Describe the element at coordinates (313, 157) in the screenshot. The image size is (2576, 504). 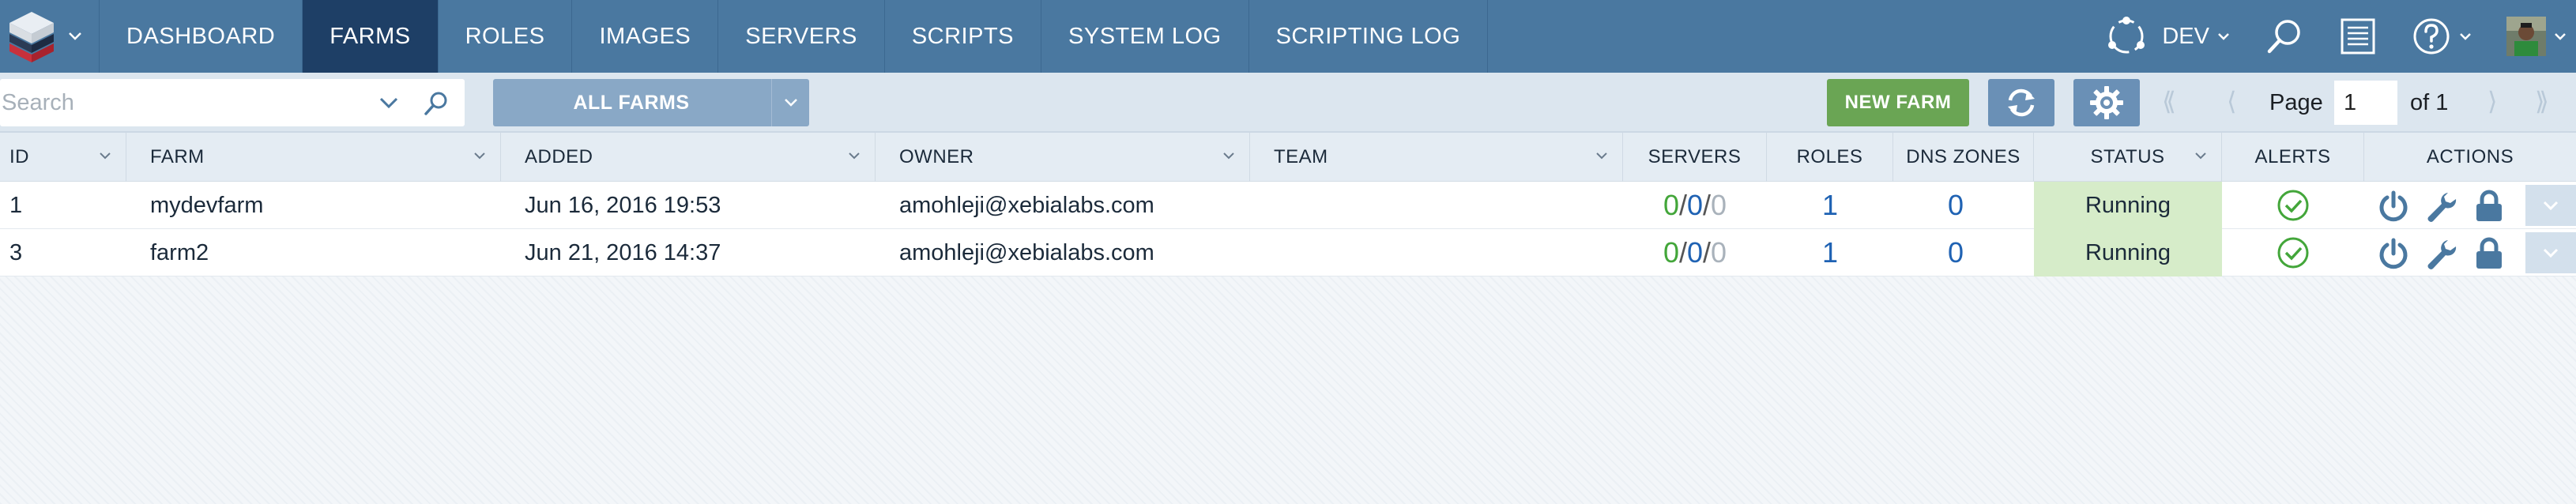
I see `column-header-farm: FARM` at that location.